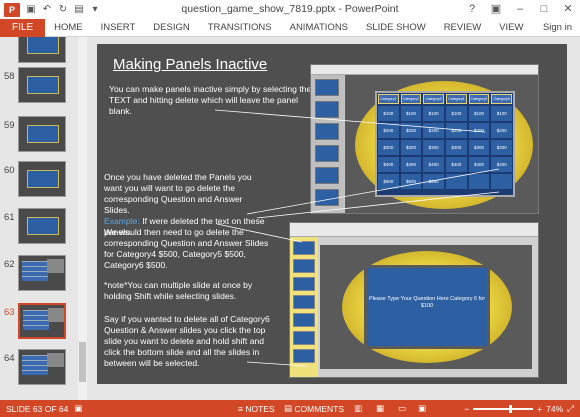 The height and width of the screenshot is (417, 580). What do you see at coordinates (496, 9) in the screenshot?
I see `ribbon-display-icon: ▣` at bounding box center [496, 9].